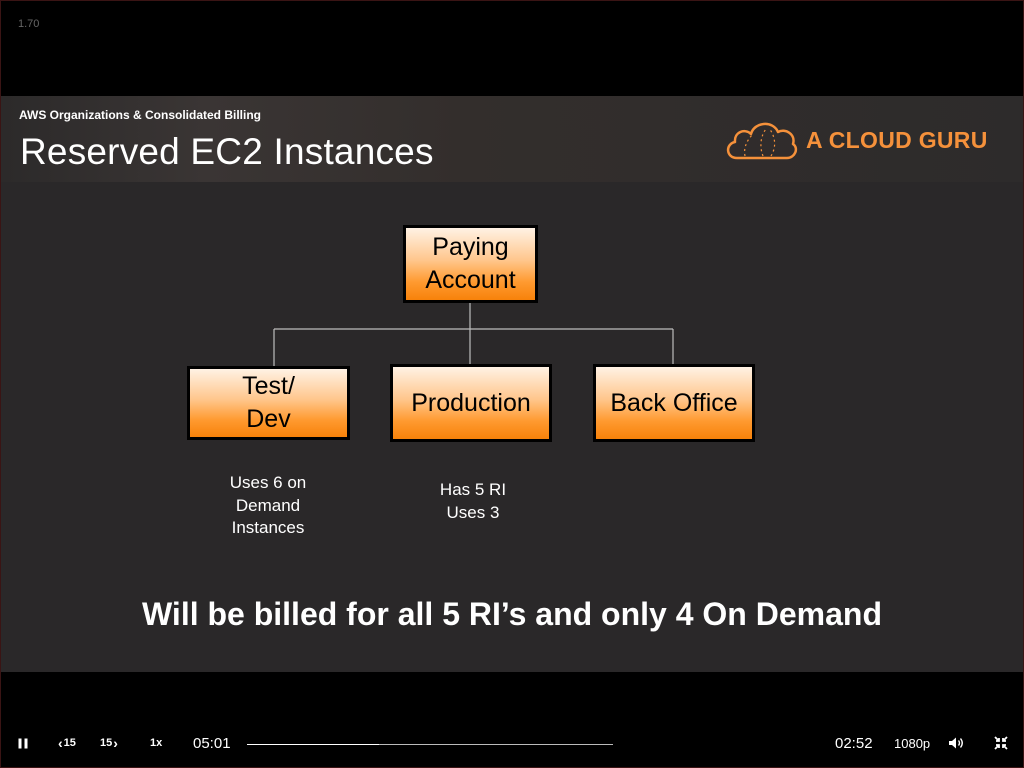 This screenshot has height=768, width=1024. What do you see at coordinates (29, 24) in the screenshot?
I see `version-label: 1.70` at bounding box center [29, 24].